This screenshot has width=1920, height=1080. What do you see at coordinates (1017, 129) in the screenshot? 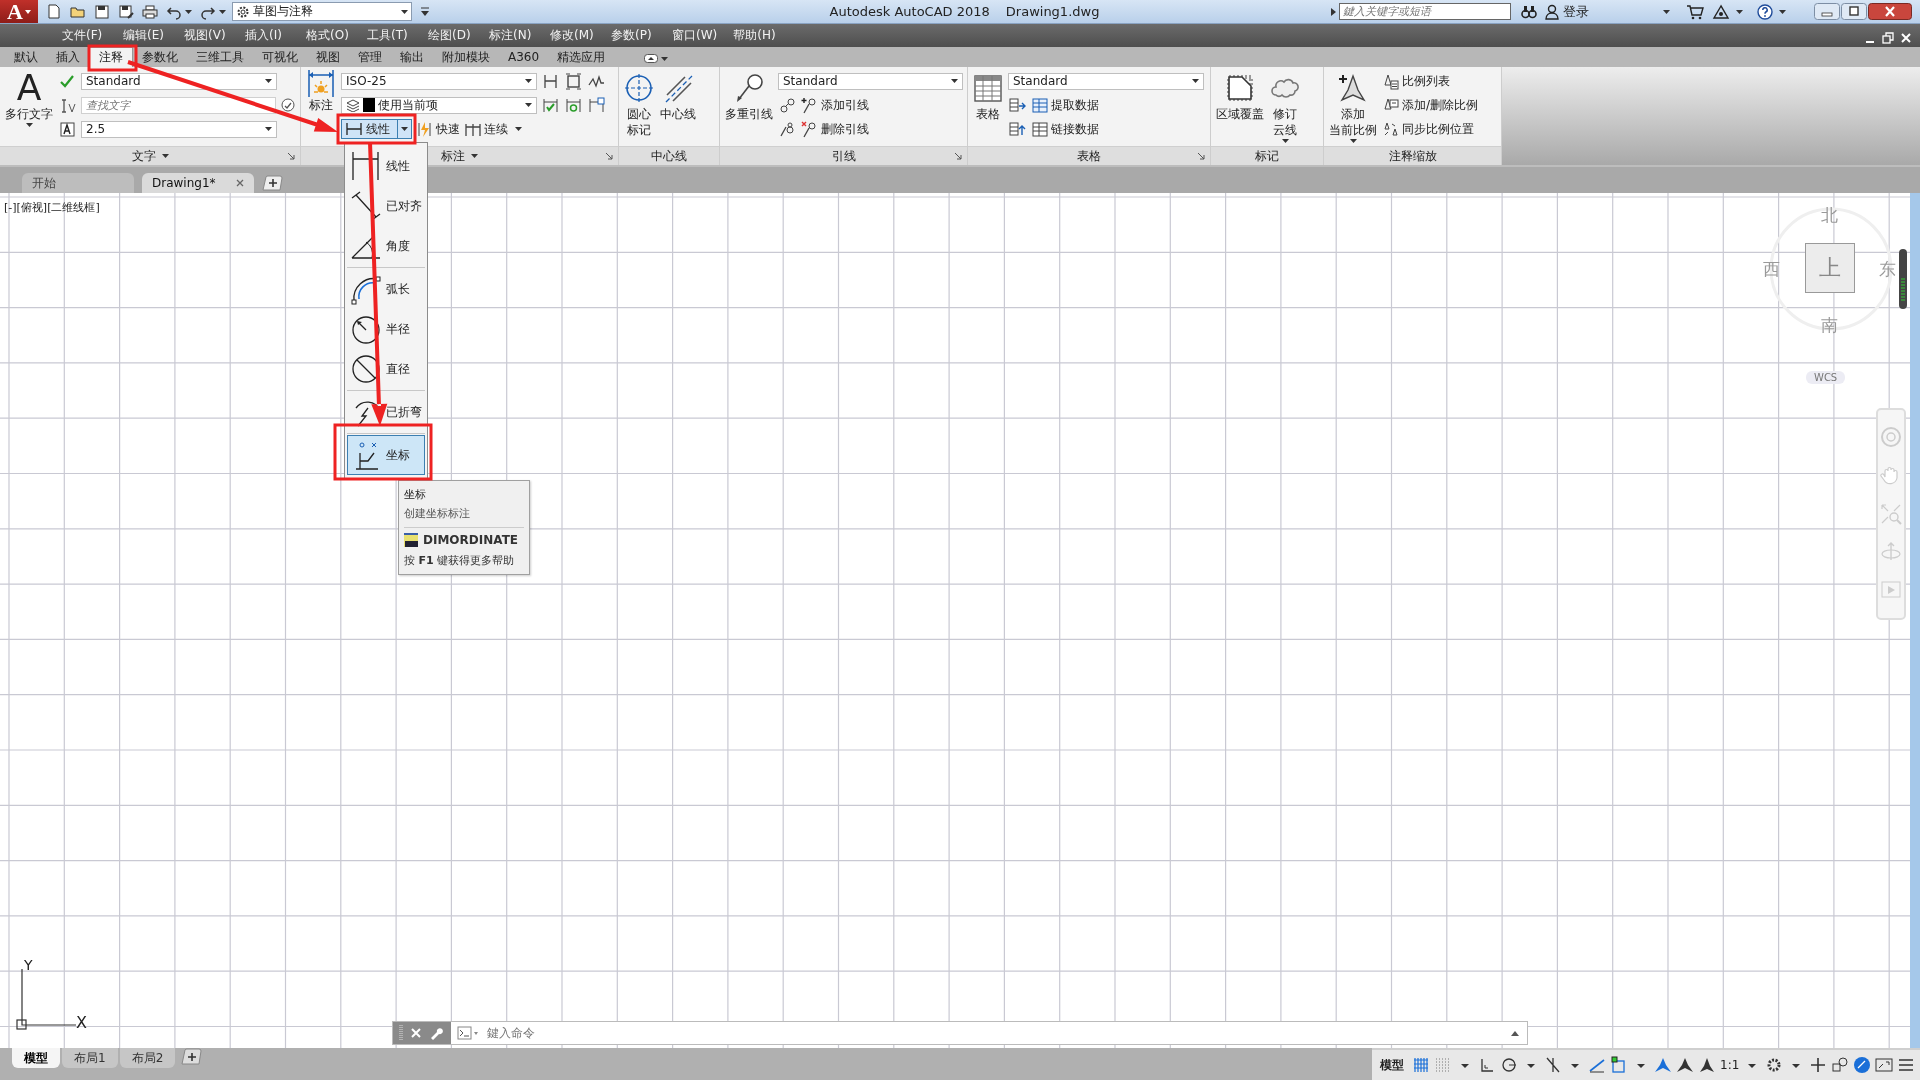
I see `link-data-icon` at bounding box center [1017, 129].